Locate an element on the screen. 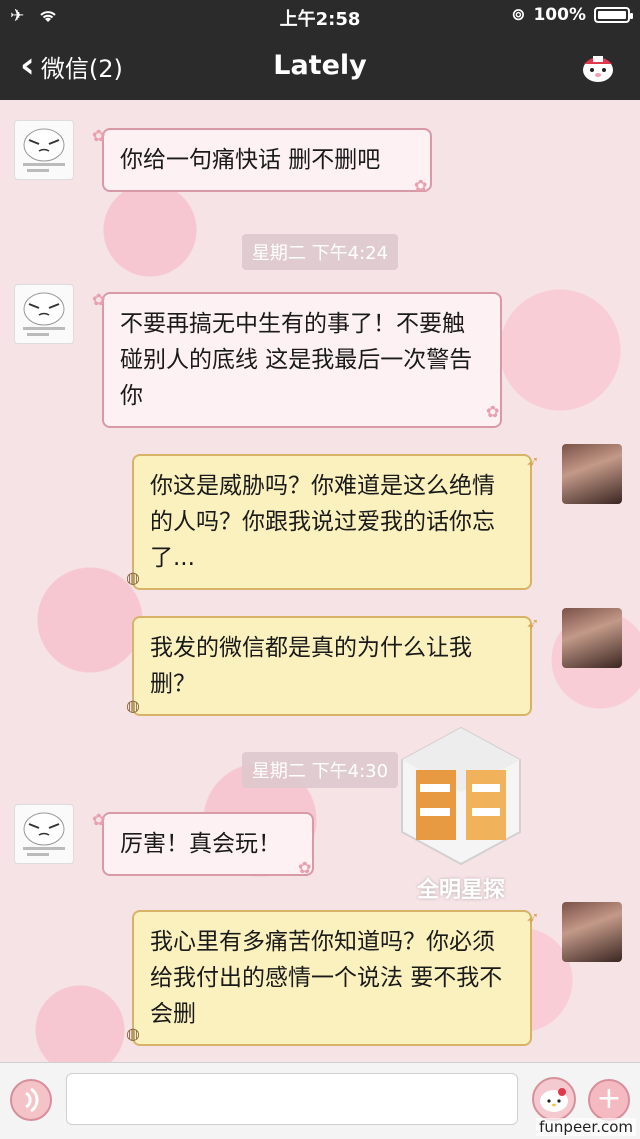 The width and height of the screenshot is (640, 1139). chat-title: Lately is located at coordinates (320, 65).